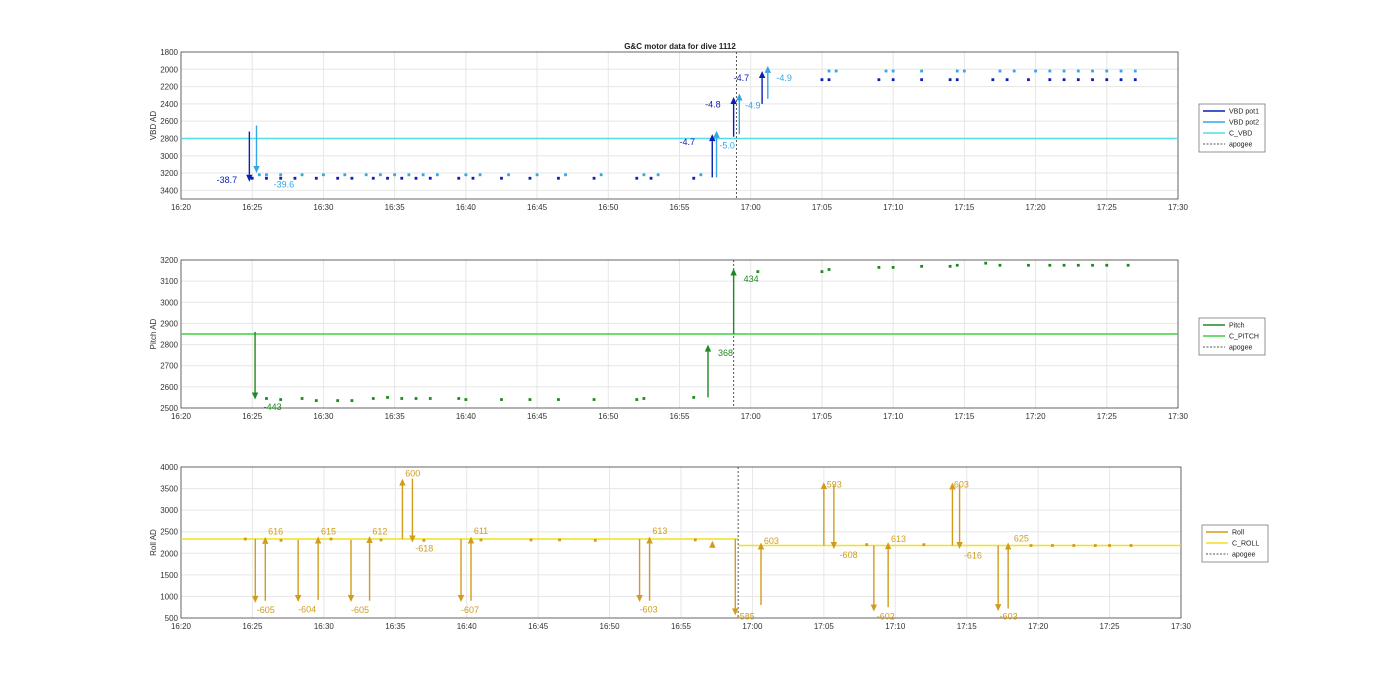  What do you see at coordinates (169, 532) in the screenshot?
I see `y-tick-label: 2500` at bounding box center [169, 532].